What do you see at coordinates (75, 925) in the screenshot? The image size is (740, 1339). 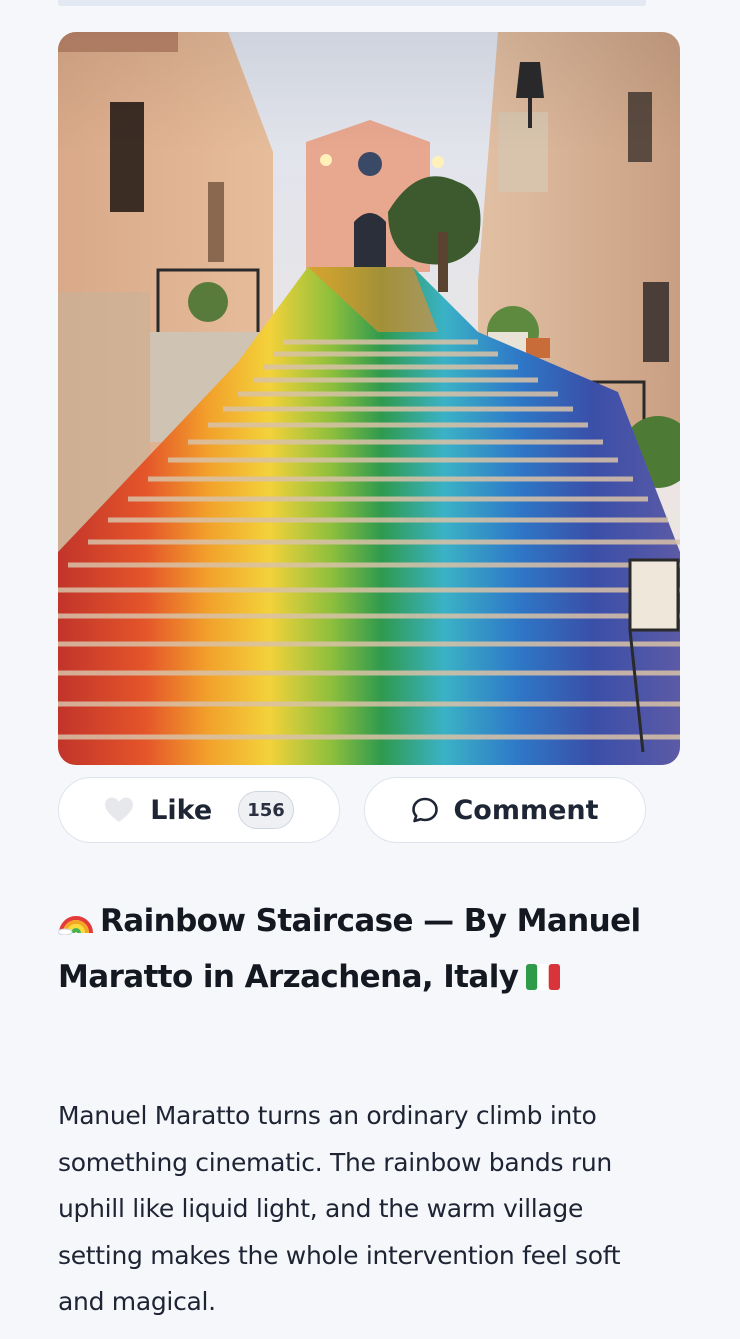 I see `rainbow-icon` at bounding box center [75, 925].